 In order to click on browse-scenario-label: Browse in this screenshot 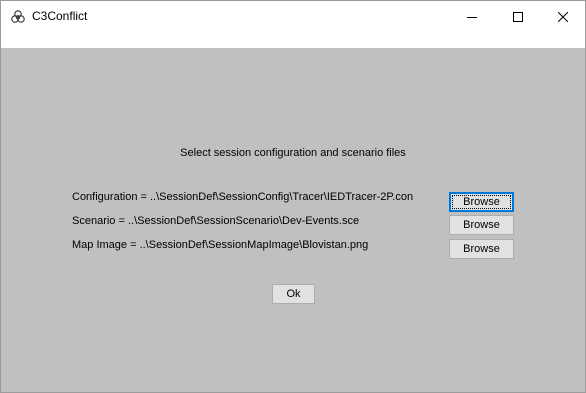, I will do `click(481, 225)`.